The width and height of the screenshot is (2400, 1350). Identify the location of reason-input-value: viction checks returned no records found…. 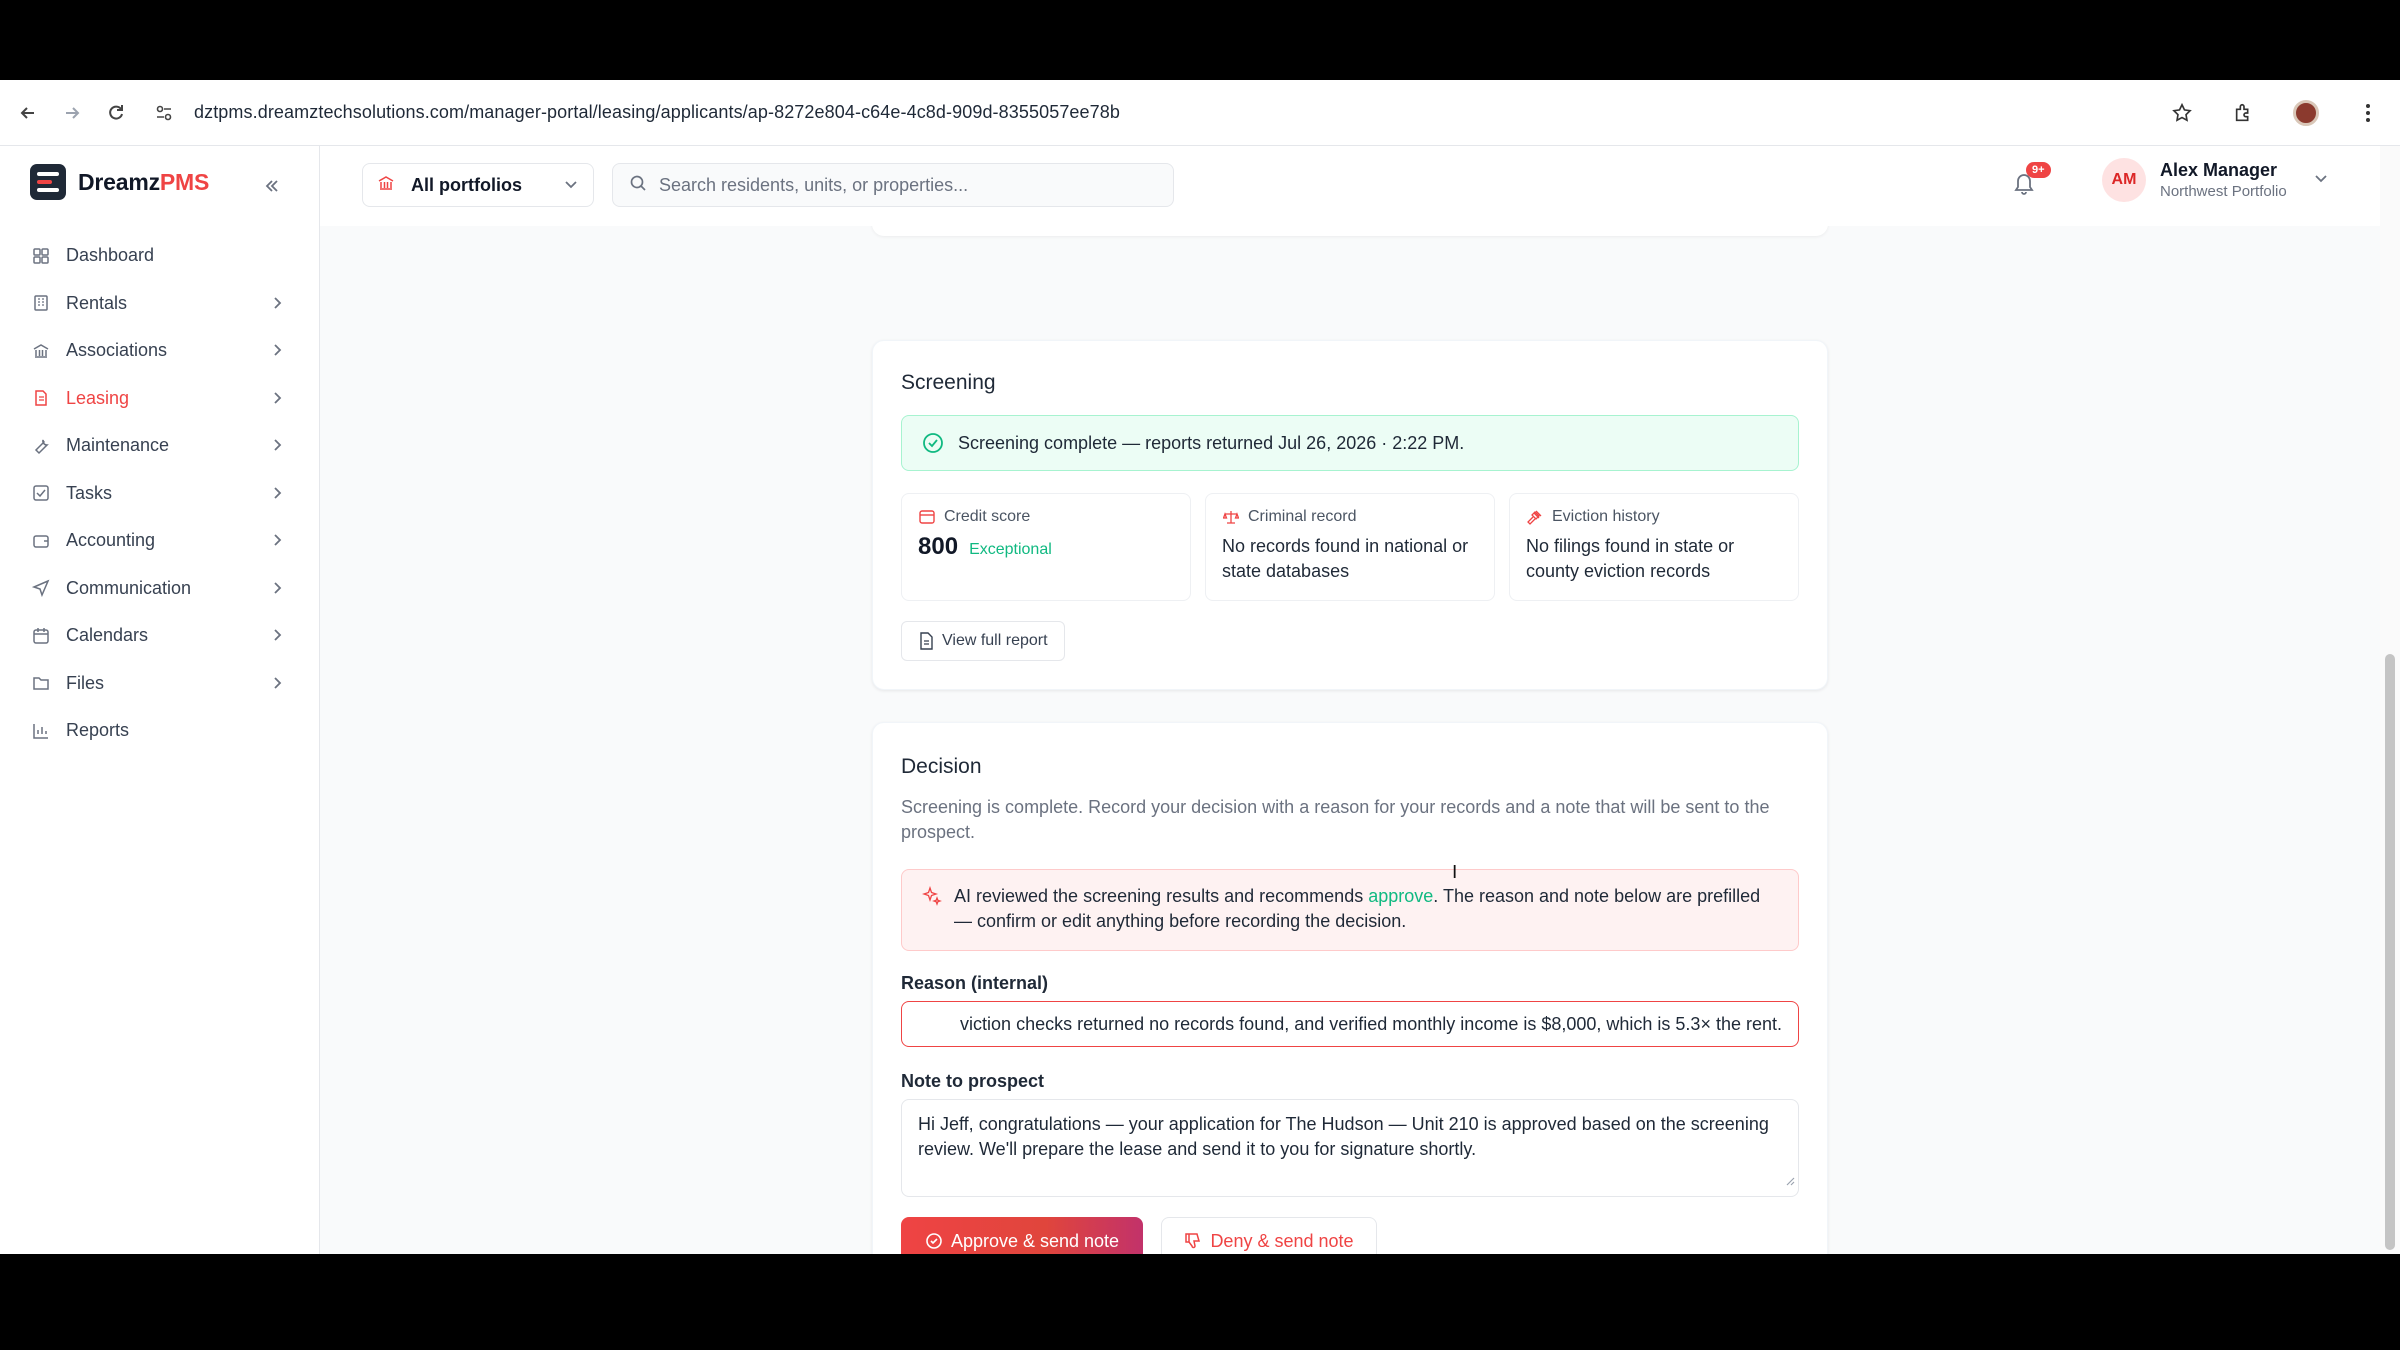
(1371, 1024).